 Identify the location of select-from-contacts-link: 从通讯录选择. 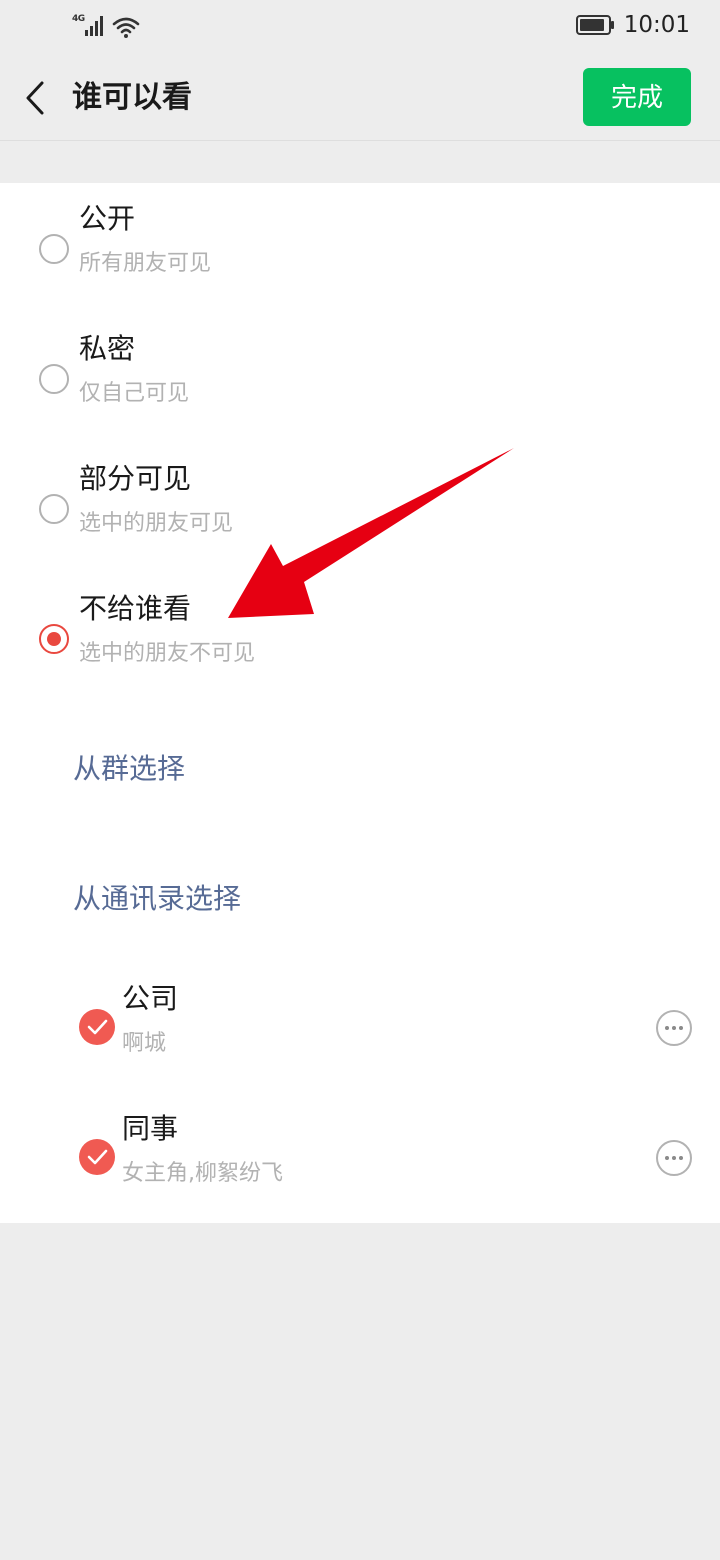
(157, 899).